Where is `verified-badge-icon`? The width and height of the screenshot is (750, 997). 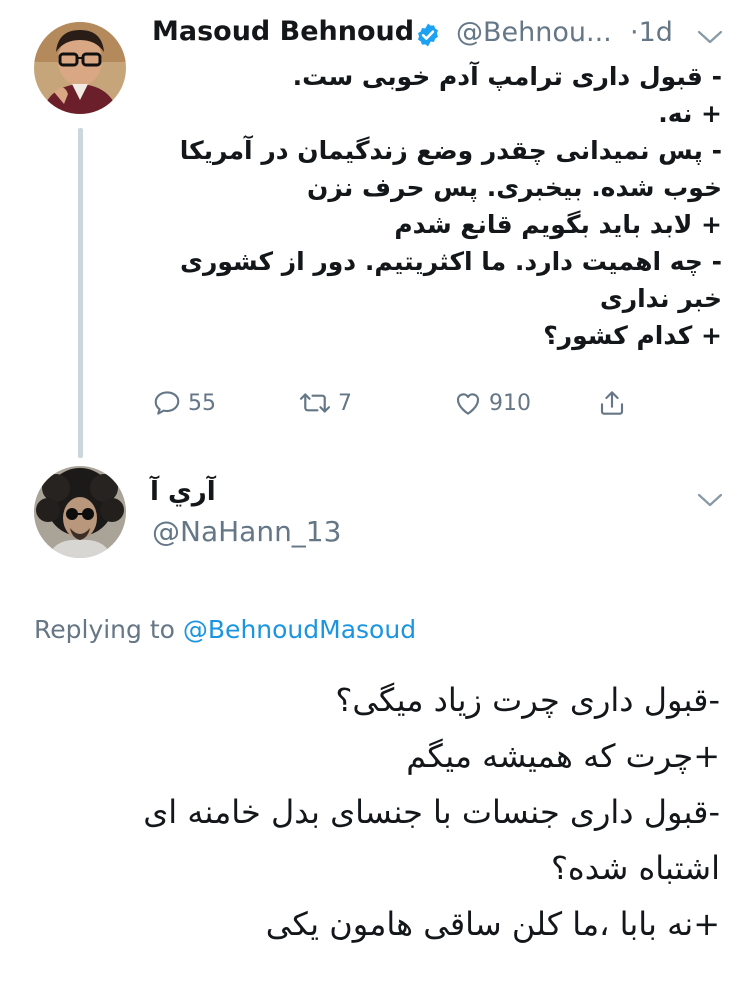
verified-badge-icon is located at coordinates (428, 35).